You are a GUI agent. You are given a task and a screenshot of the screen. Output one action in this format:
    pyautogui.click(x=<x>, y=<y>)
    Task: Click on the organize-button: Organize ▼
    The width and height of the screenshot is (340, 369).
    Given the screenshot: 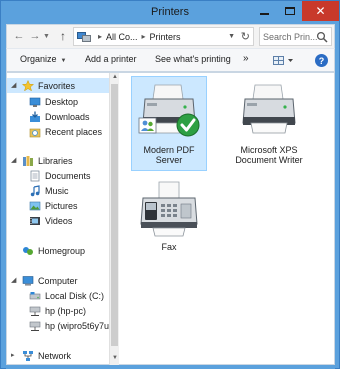 What is the action you would take?
    pyautogui.click(x=43, y=59)
    